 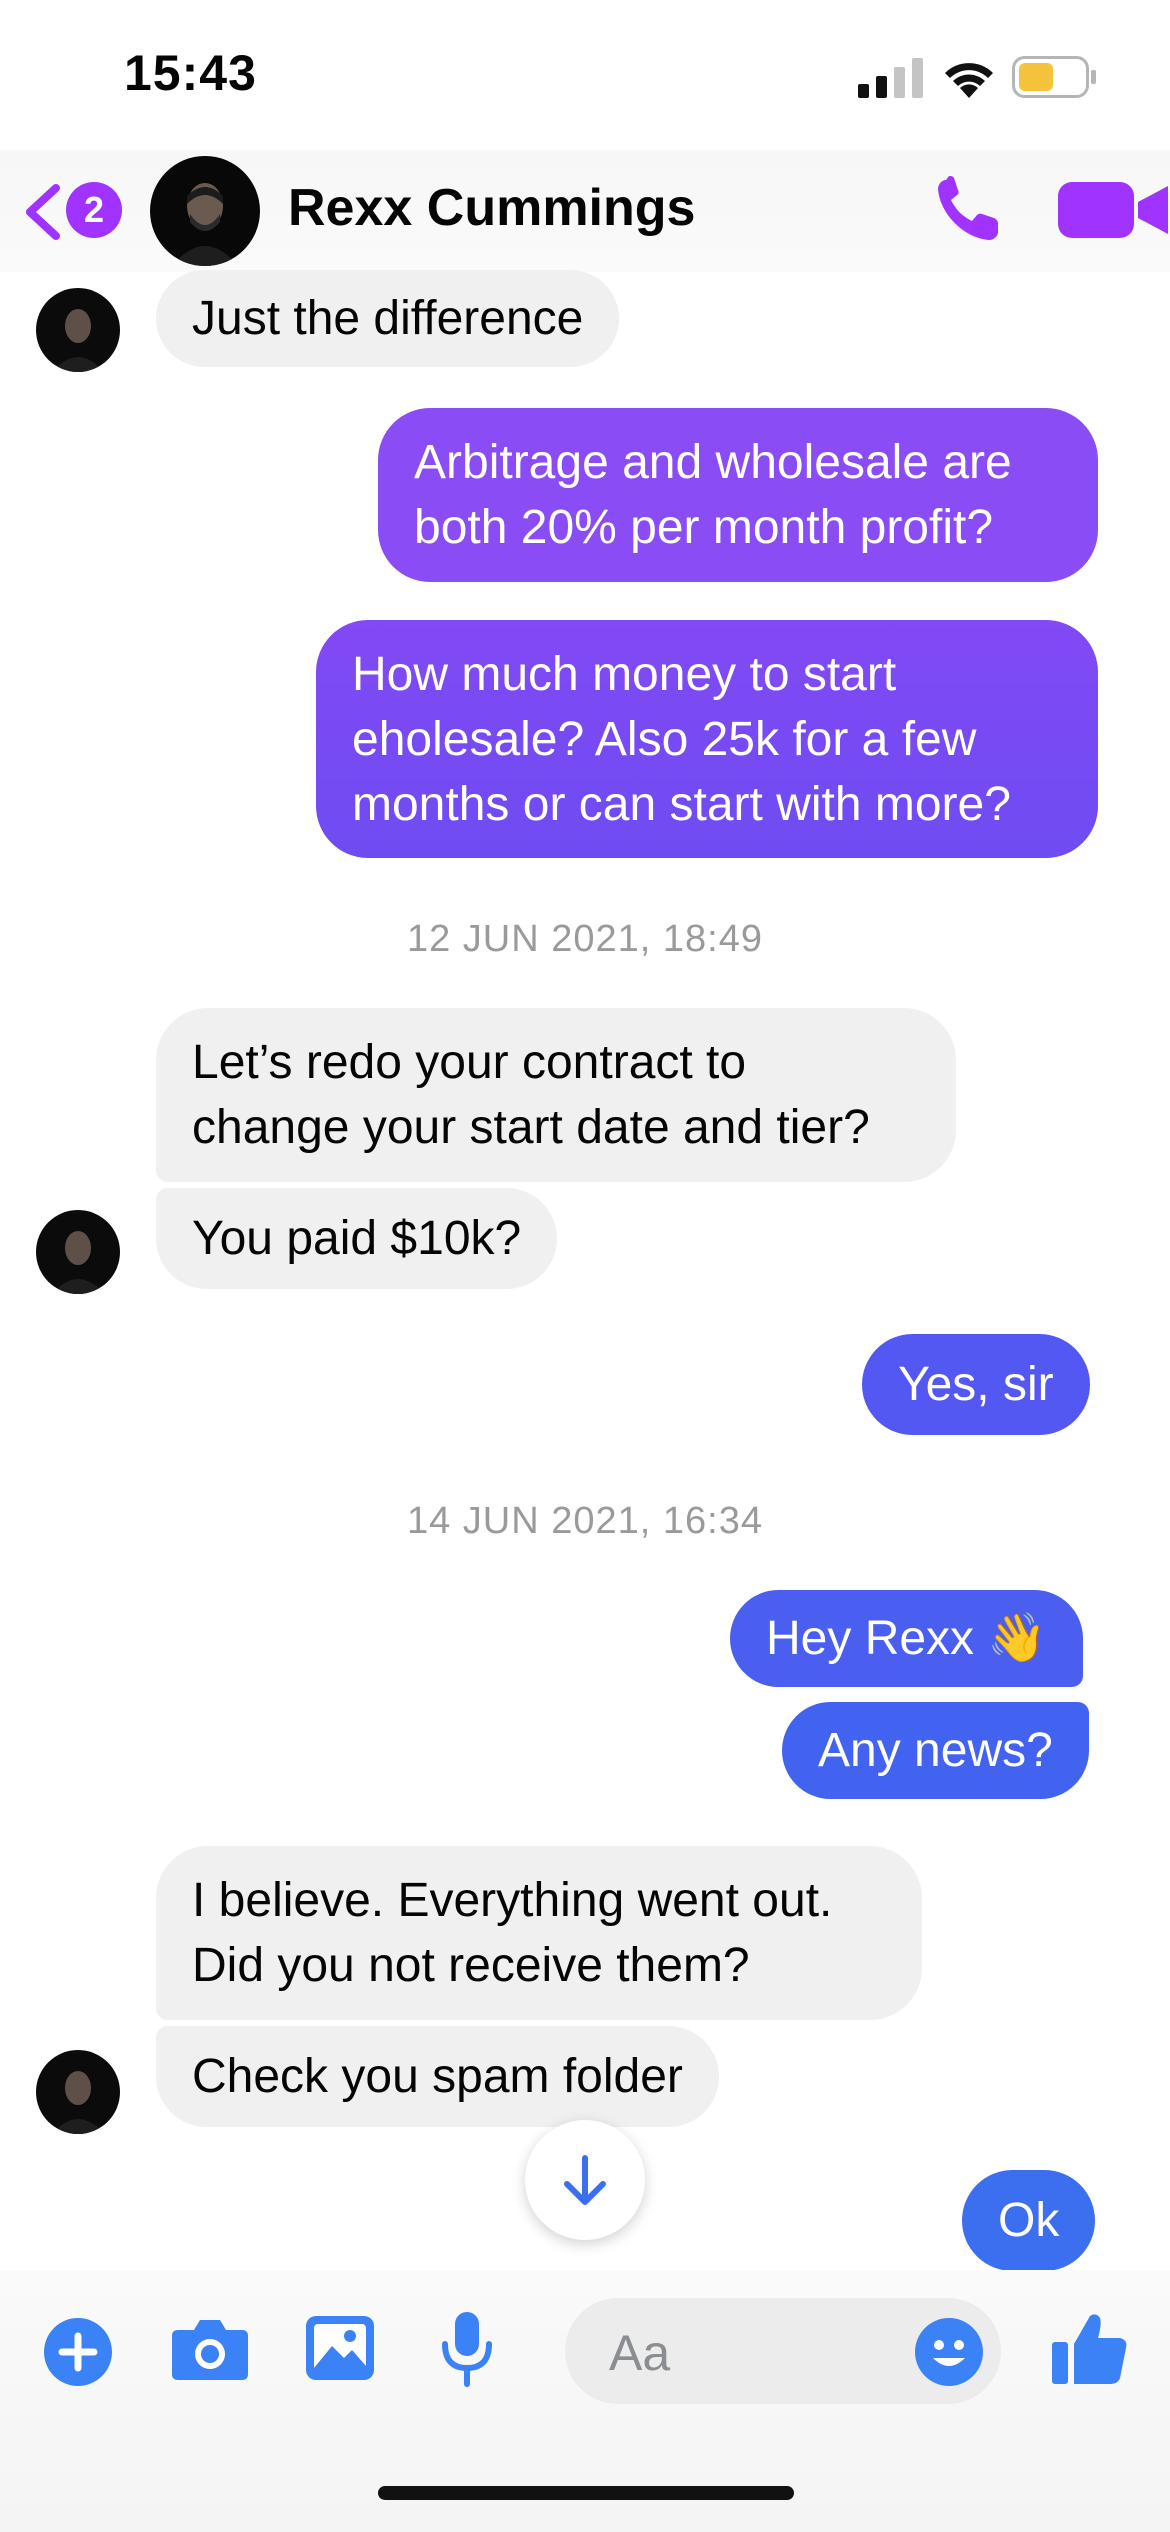 I want to click on status-time: 15:43, so click(x=190, y=73).